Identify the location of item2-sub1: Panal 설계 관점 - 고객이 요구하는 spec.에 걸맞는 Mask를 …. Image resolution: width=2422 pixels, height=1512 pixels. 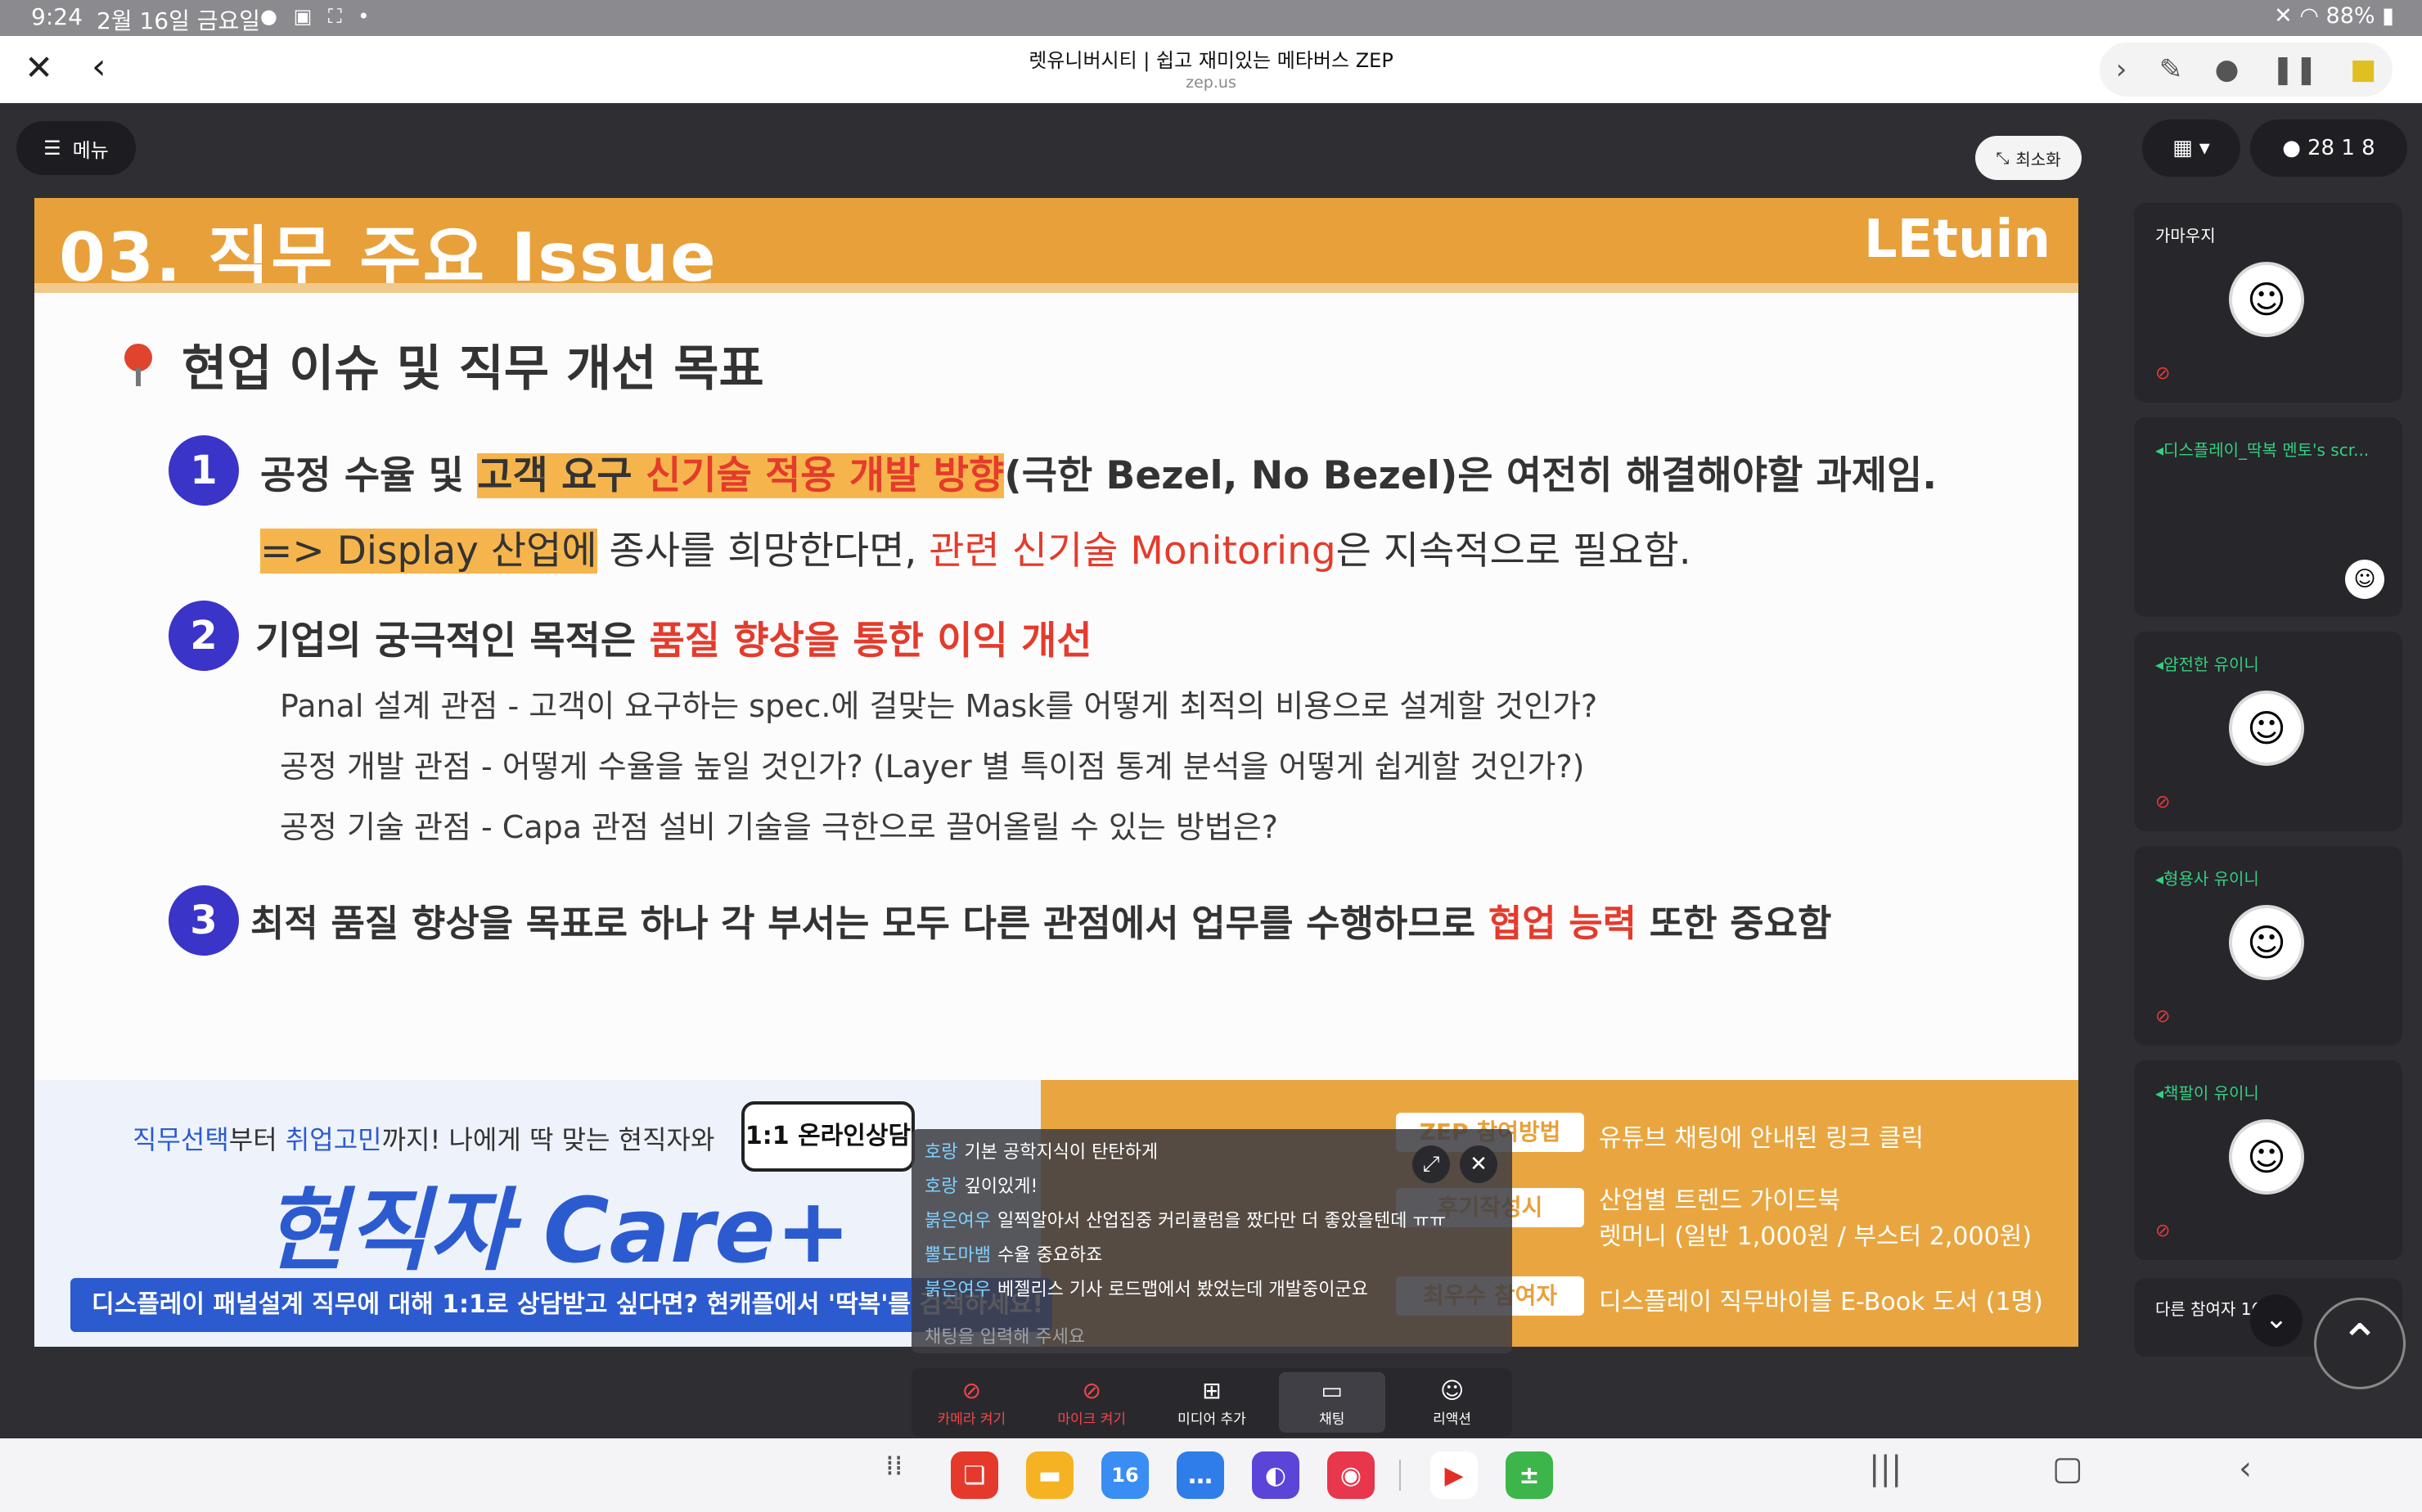
(939, 706).